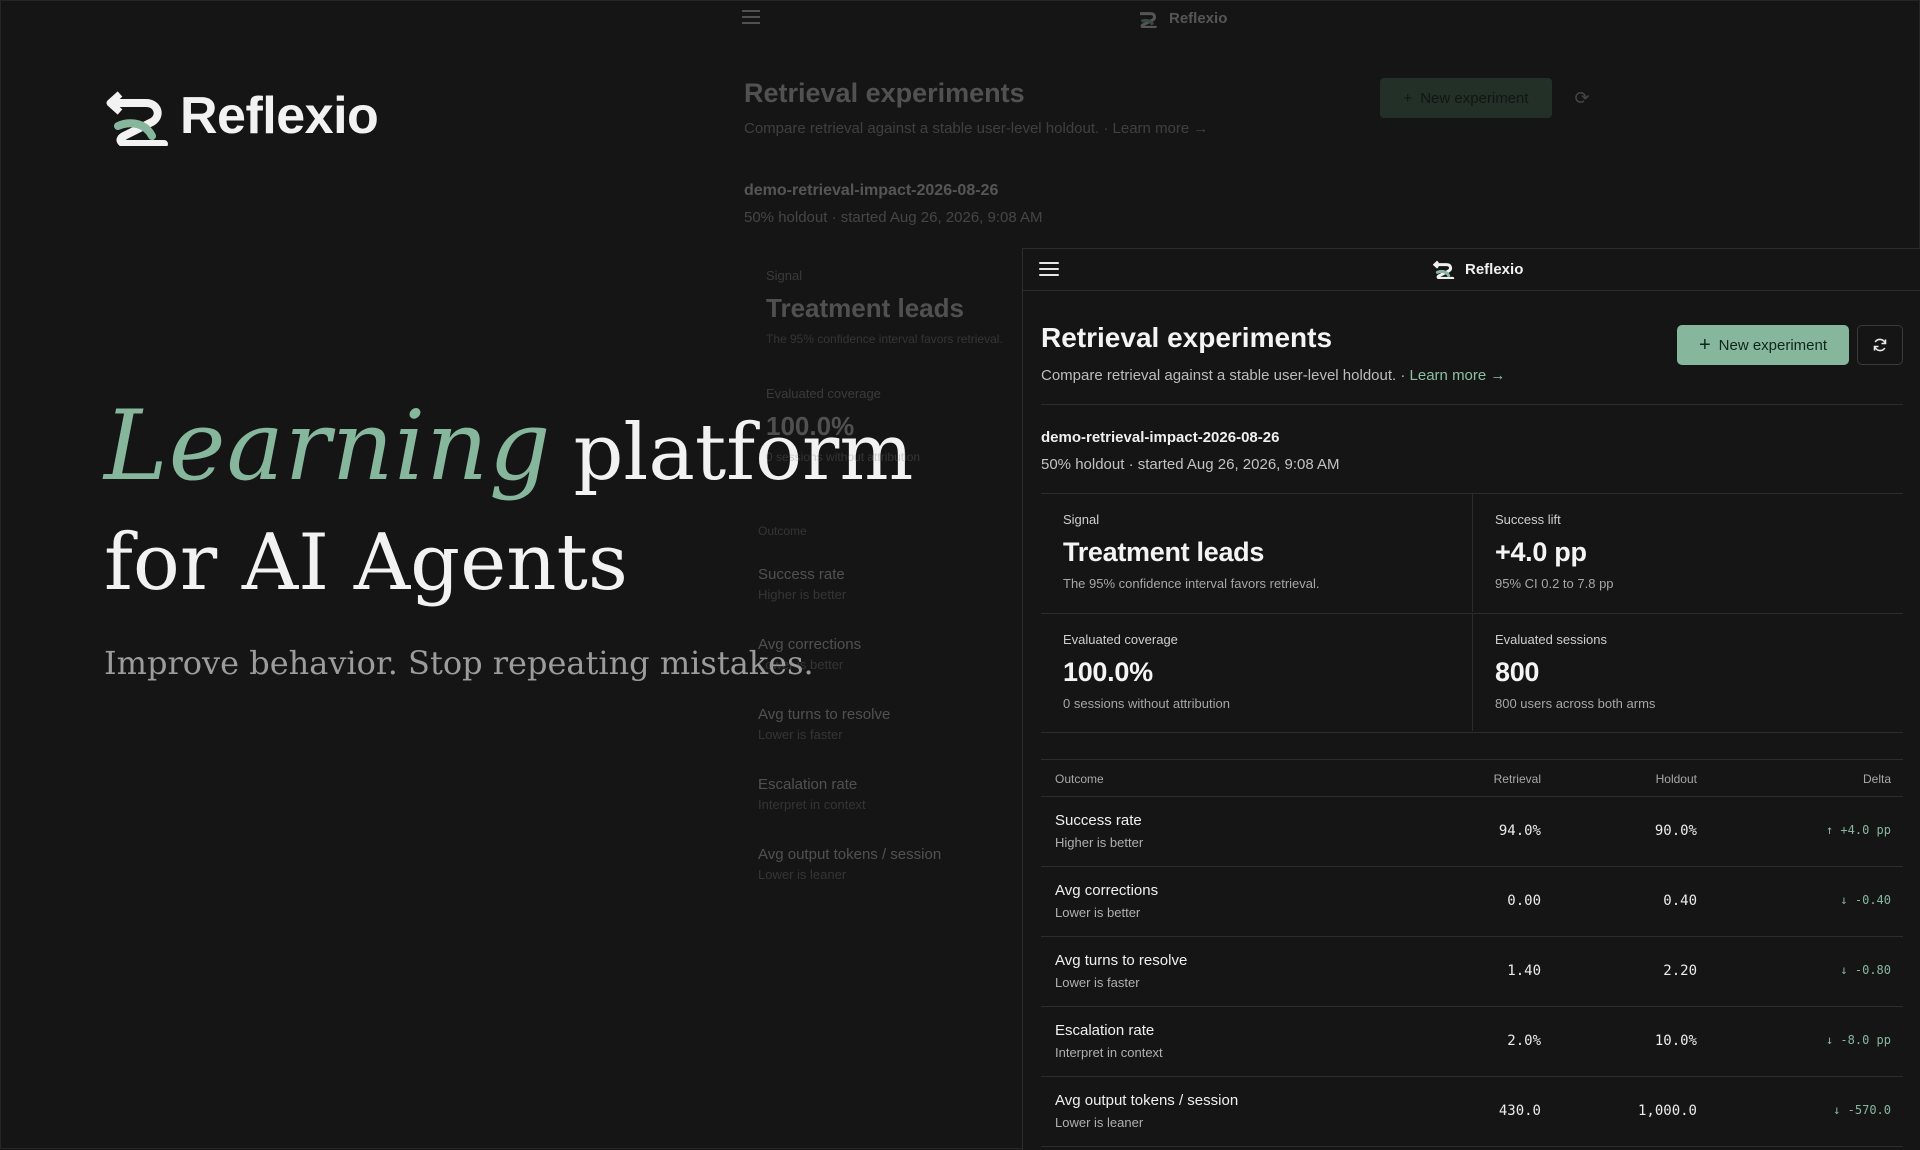  I want to click on refresh-button, so click(1880, 345).